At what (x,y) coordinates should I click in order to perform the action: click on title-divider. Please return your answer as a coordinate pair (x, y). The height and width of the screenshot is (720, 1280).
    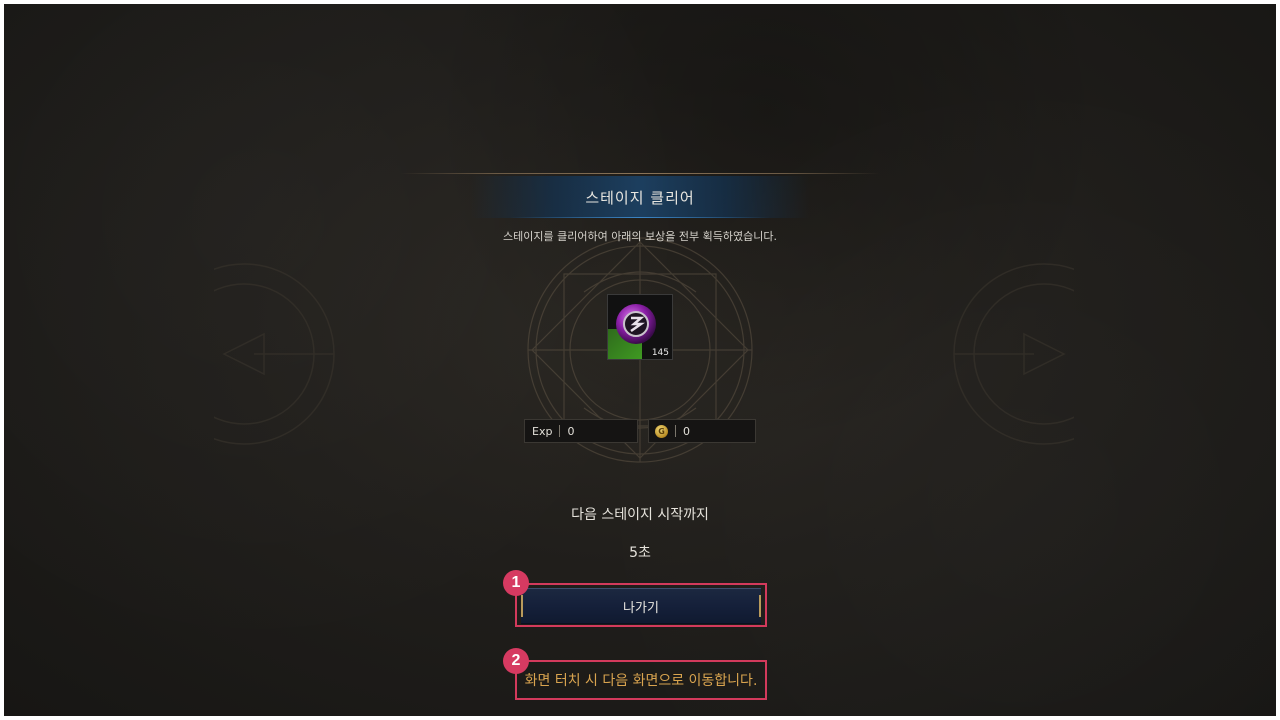
    Looking at the image, I should click on (640, 173).